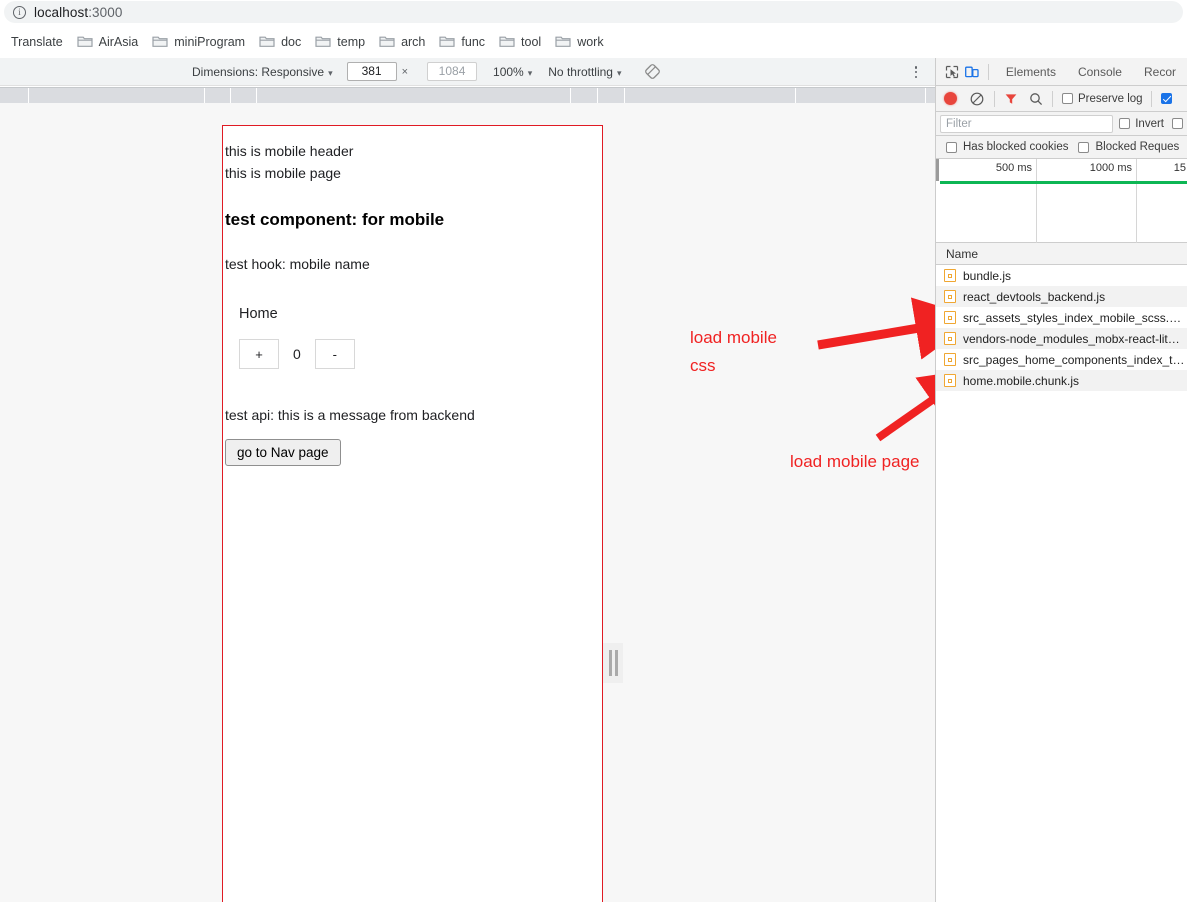  What do you see at coordinates (1034, 296) in the screenshot?
I see `network-request-name: react_devtools_backend.js` at bounding box center [1034, 296].